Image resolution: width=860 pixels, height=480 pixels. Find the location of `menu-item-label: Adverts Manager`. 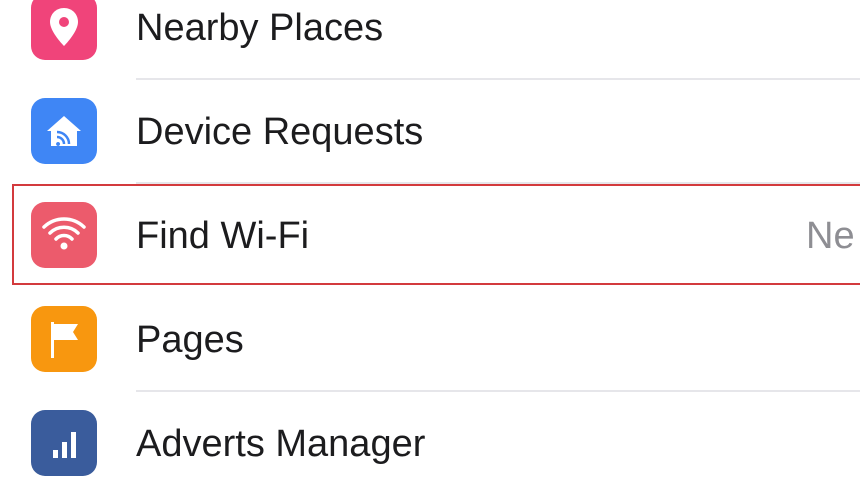

menu-item-label: Adverts Manager is located at coordinates (281, 444).